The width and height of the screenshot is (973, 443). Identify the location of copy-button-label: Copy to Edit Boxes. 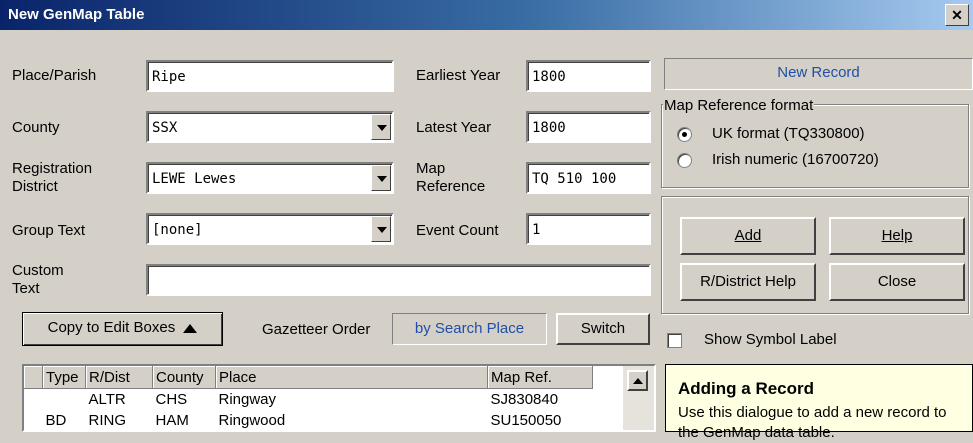
(111, 327).